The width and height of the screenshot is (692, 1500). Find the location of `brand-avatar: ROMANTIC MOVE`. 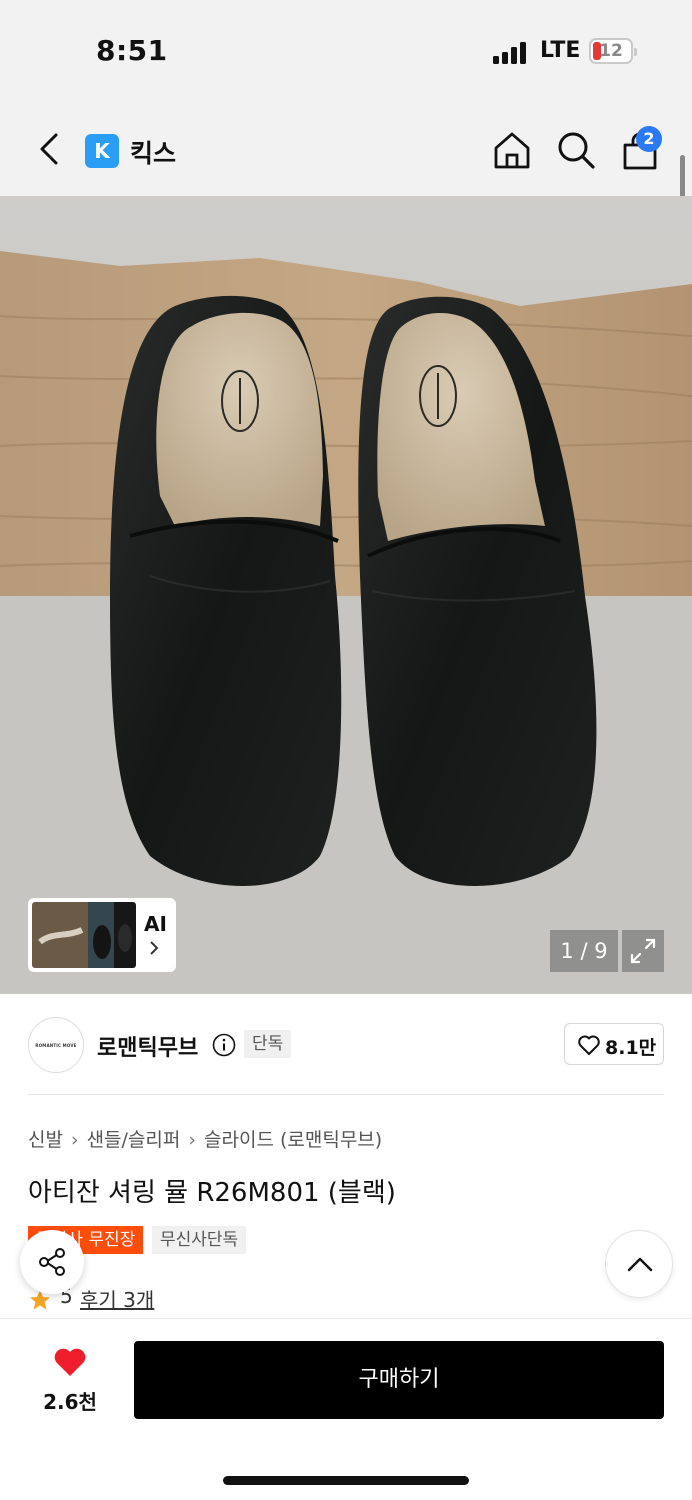

brand-avatar: ROMANTIC MOVE is located at coordinates (56, 1045).